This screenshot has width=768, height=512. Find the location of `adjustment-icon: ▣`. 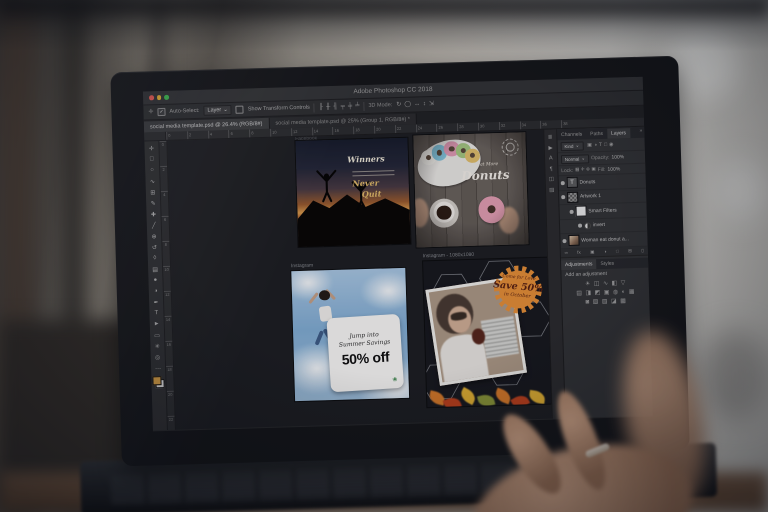

adjustment-icon: ▣ is located at coordinates (607, 292).